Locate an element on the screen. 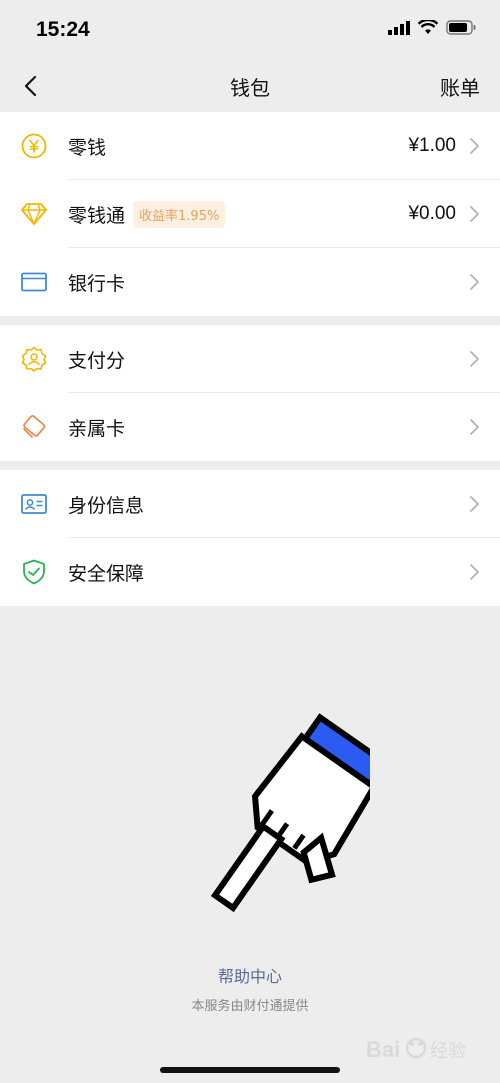 The width and height of the screenshot is (500, 1083). payment-services-group: 支付分 亲属卡 is located at coordinates (250, 393).